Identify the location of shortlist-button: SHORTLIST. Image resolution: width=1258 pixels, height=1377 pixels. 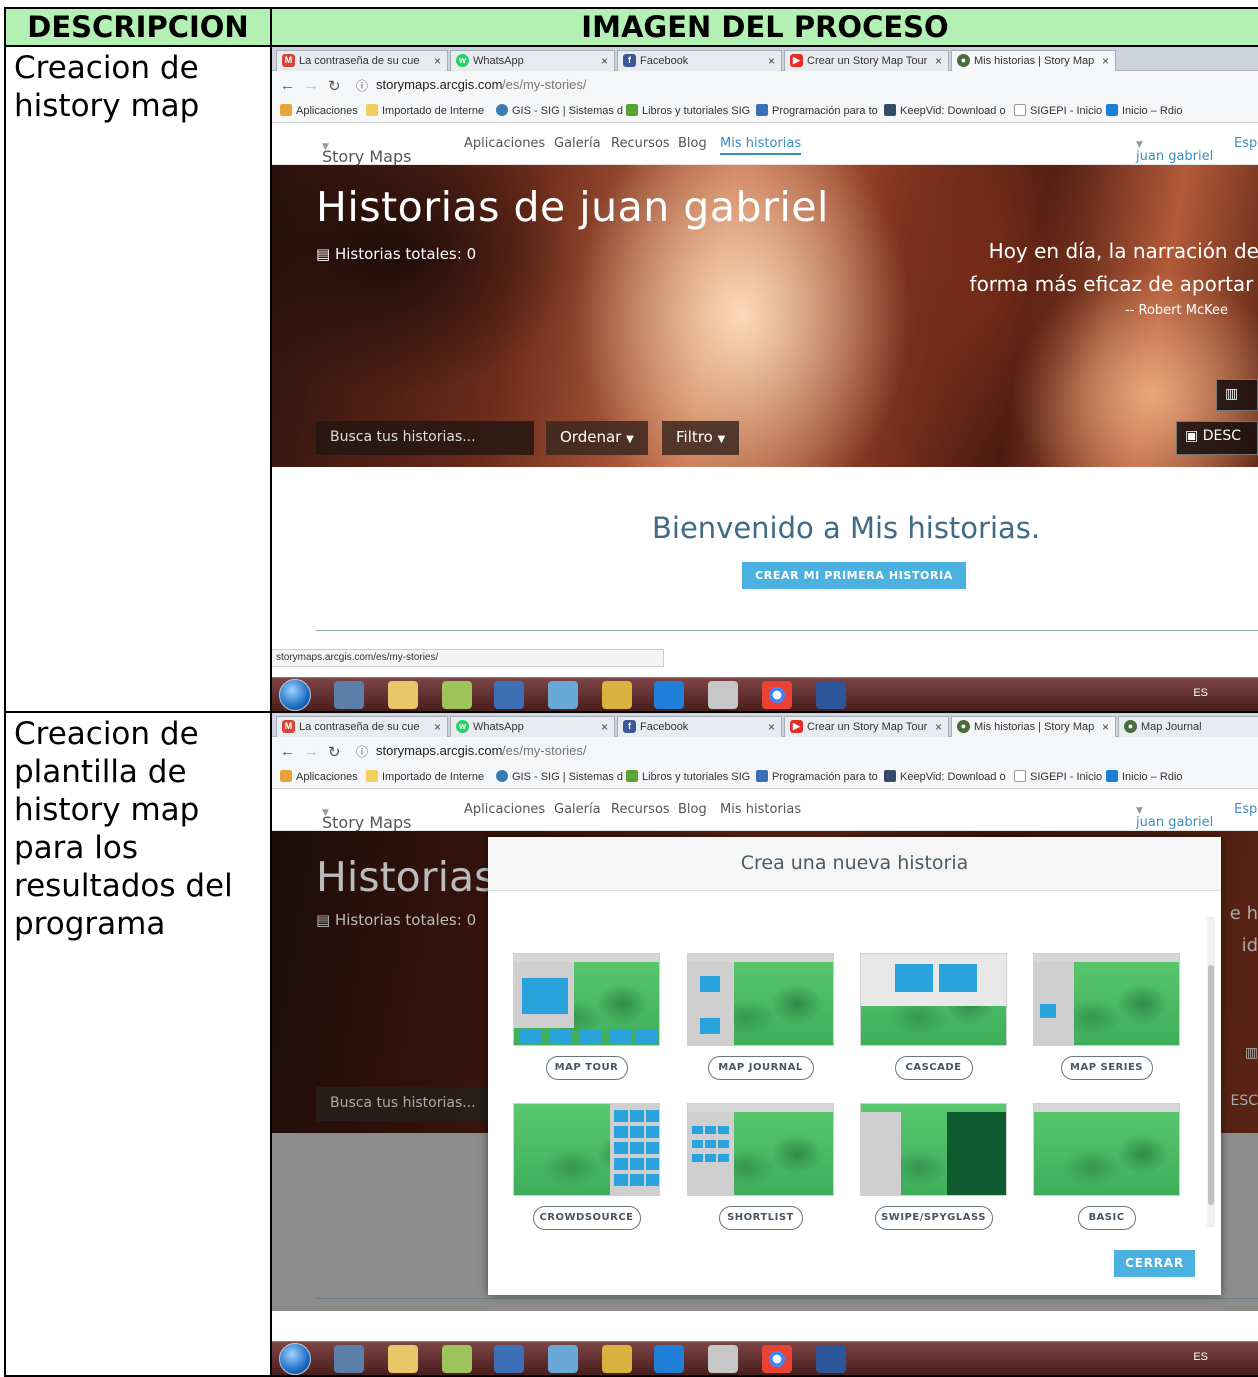
(760, 1218).